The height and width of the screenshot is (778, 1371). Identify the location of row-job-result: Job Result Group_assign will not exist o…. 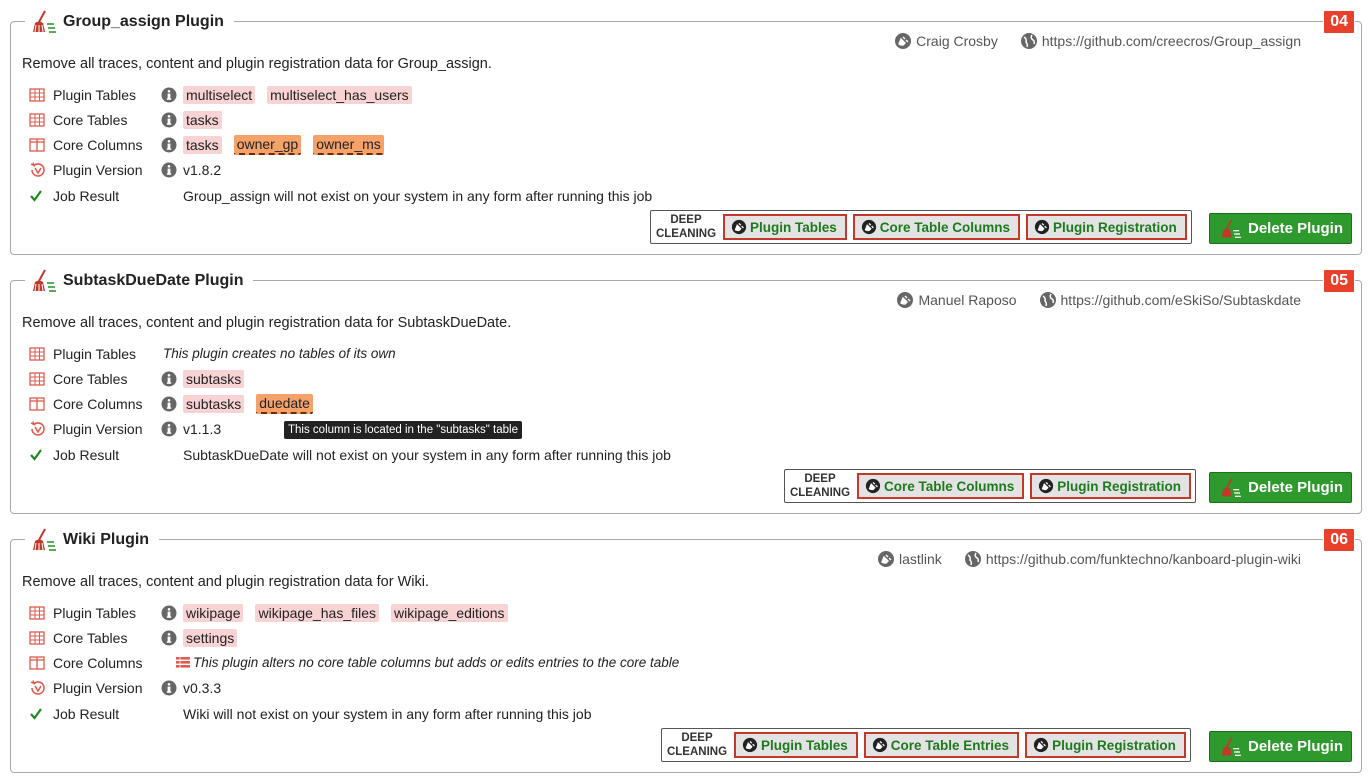
(340, 195).